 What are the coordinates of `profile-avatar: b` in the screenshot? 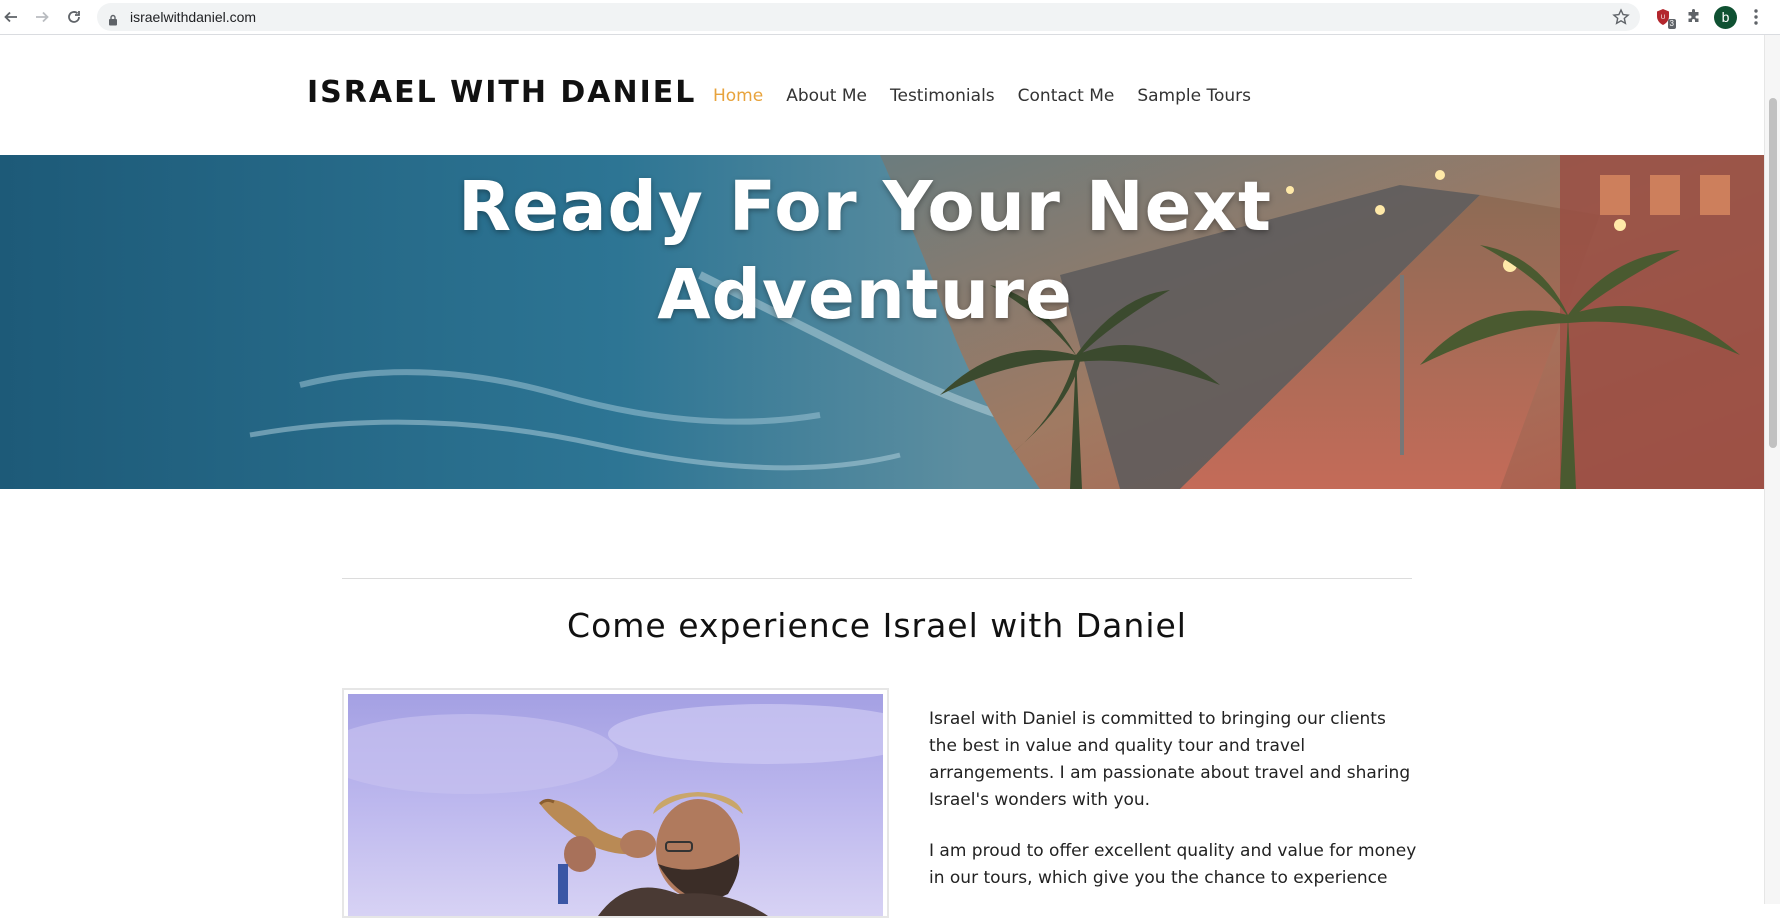 It's located at (1725, 17).